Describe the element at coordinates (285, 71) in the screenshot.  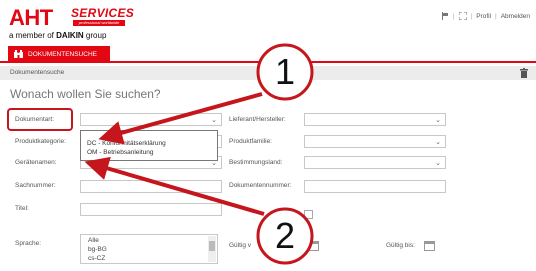
I see `callout-number-1: 1` at that location.